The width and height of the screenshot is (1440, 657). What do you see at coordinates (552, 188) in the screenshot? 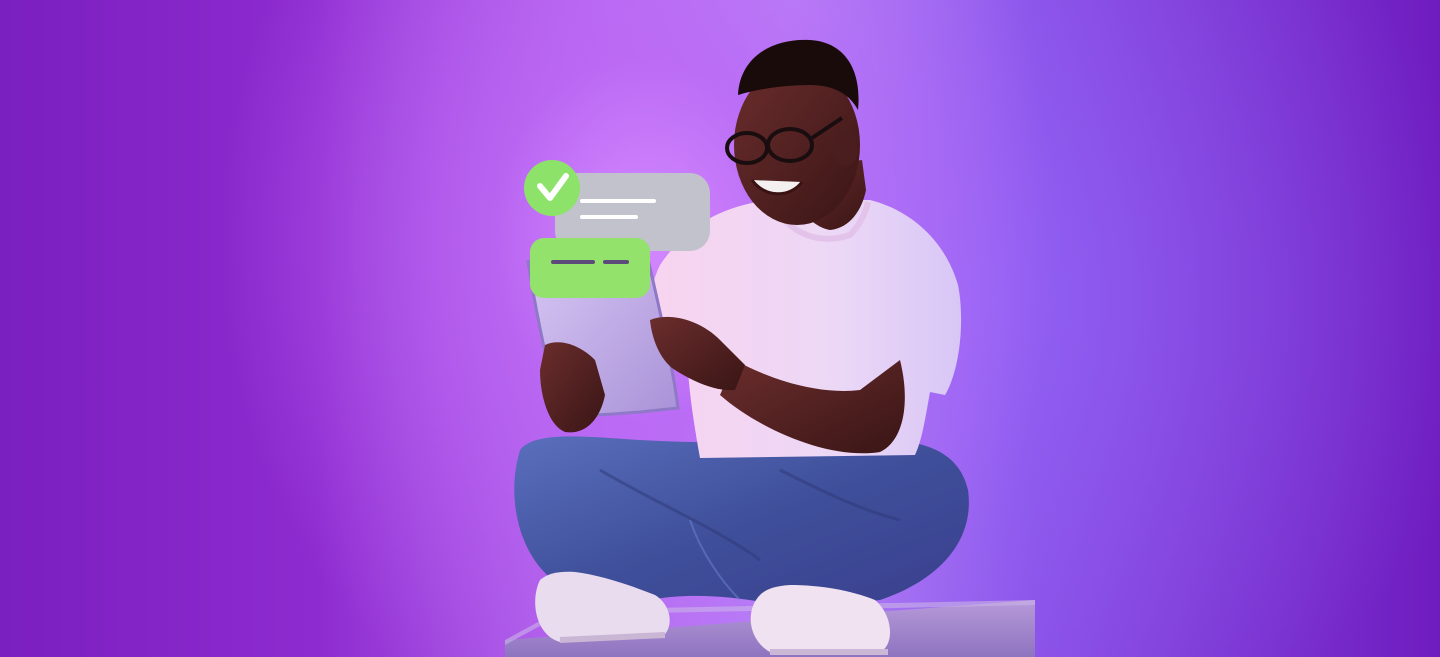
I see `check-icon` at bounding box center [552, 188].